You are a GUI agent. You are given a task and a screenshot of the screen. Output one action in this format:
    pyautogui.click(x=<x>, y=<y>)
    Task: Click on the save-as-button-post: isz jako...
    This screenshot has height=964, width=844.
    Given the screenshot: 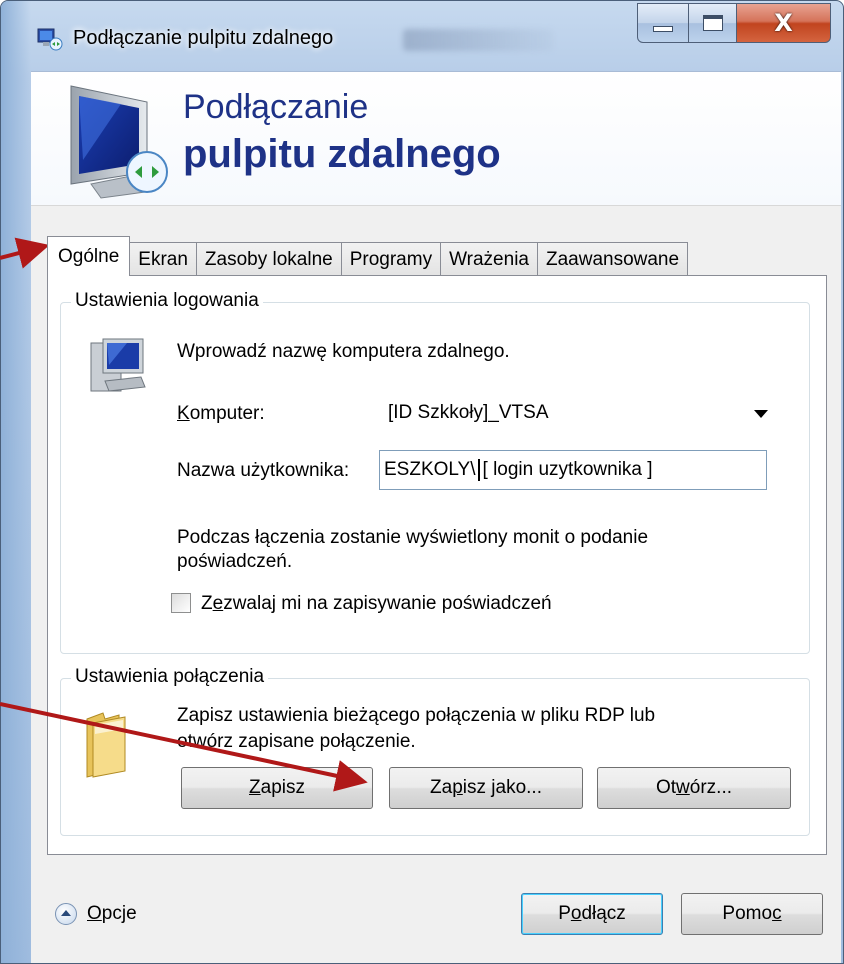 What is the action you would take?
    pyautogui.click(x=502, y=787)
    